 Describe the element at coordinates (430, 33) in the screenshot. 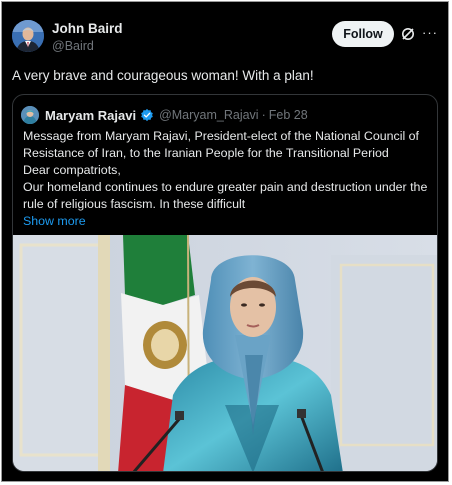

I see `more-horizontal-icon: ···` at that location.